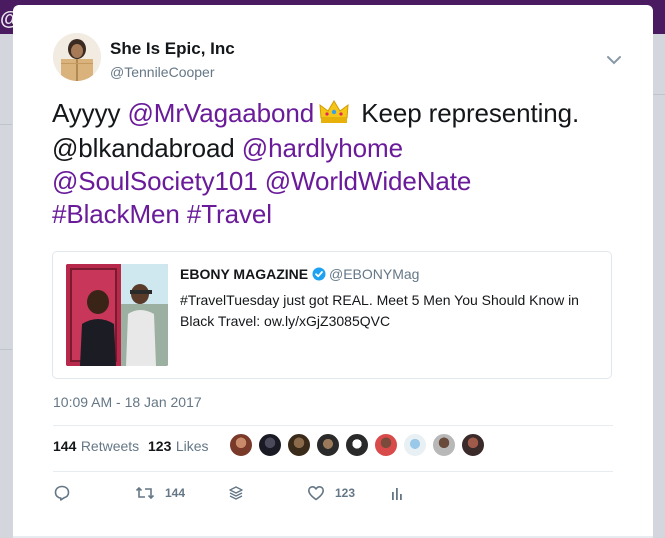 Image resolution: width=665 pixels, height=538 pixels. Describe the element at coordinates (368, 181) in the screenshot. I see `mention-link: @WorldWideNate` at that location.